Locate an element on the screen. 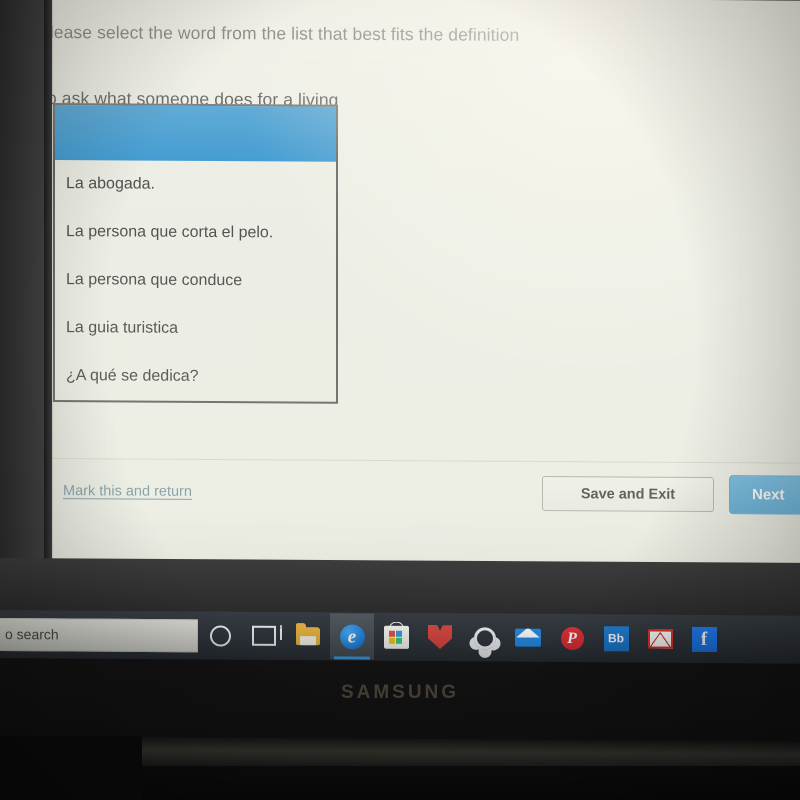  listbox-option-2: La persona que conduce is located at coordinates (195, 281).